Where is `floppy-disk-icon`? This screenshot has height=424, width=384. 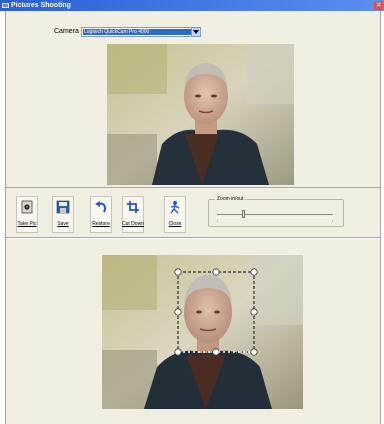 floppy-disk-icon is located at coordinates (63, 207).